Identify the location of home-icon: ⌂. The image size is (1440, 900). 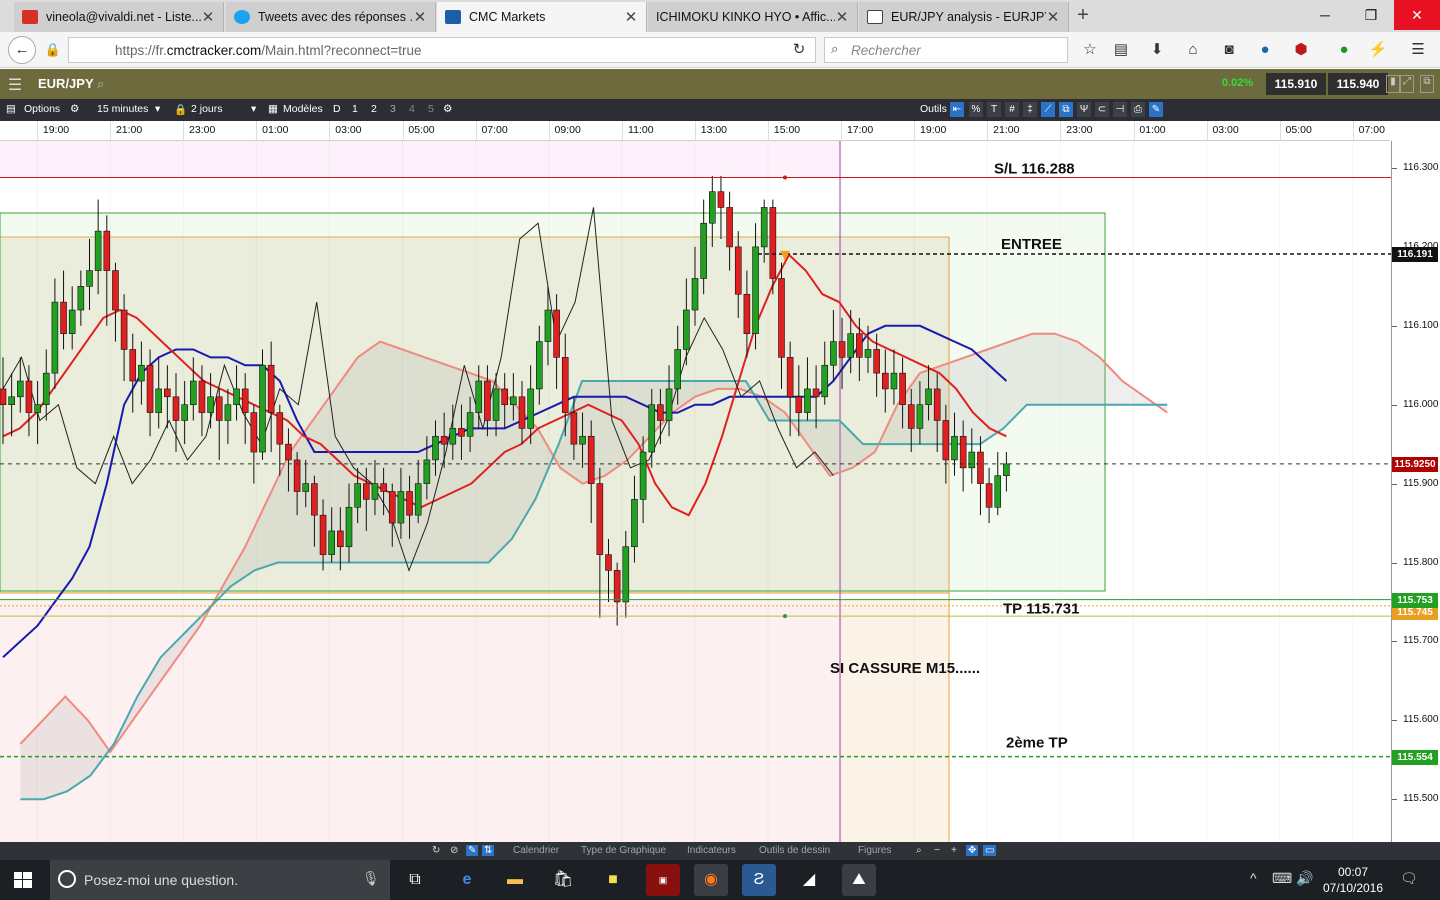
(1193, 50).